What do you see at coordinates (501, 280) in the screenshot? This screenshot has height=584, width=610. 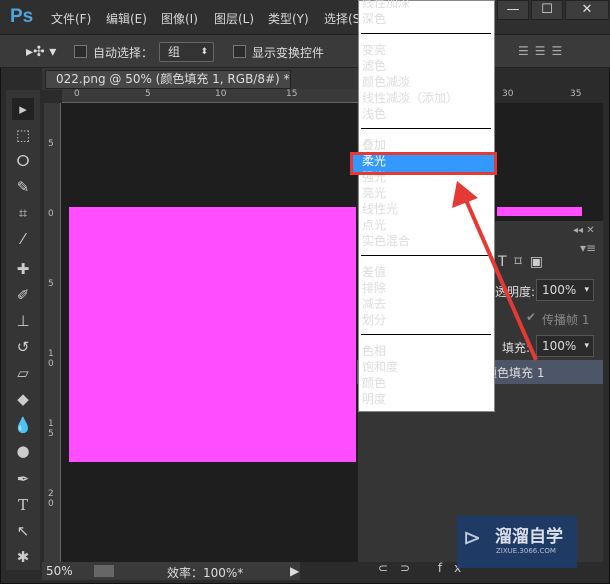 I see `arrow-shaft` at bounding box center [501, 280].